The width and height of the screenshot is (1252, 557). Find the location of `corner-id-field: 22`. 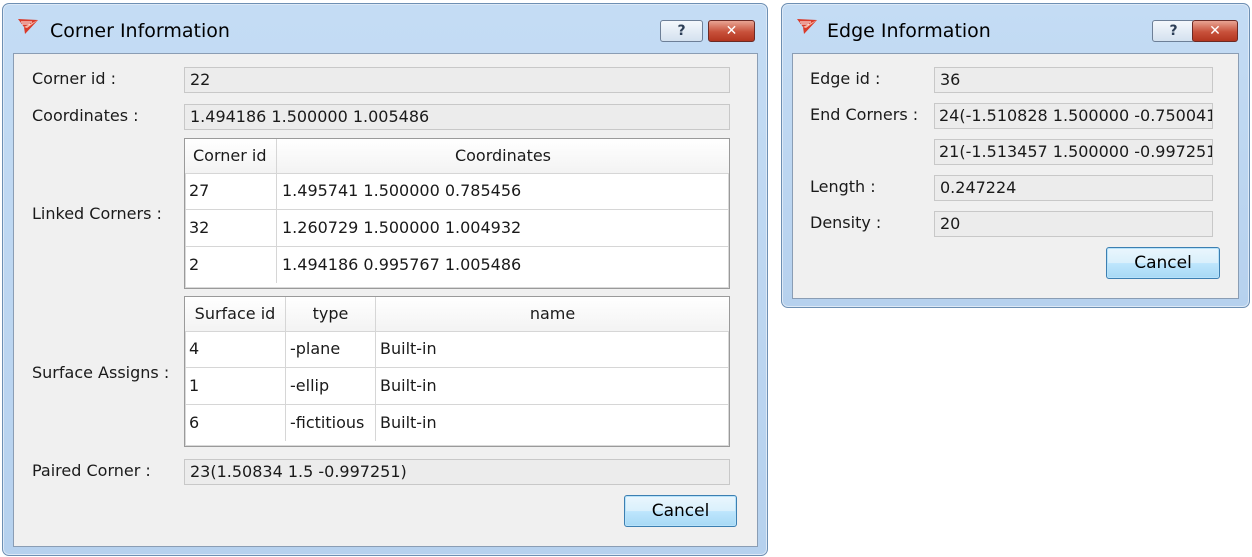

corner-id-field: 22 is located at coordinates (457, 80).